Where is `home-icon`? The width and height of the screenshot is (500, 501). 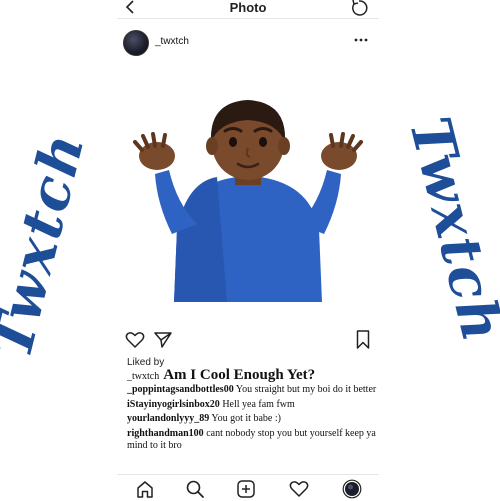
home-icon is located at coordinates (145, 489).